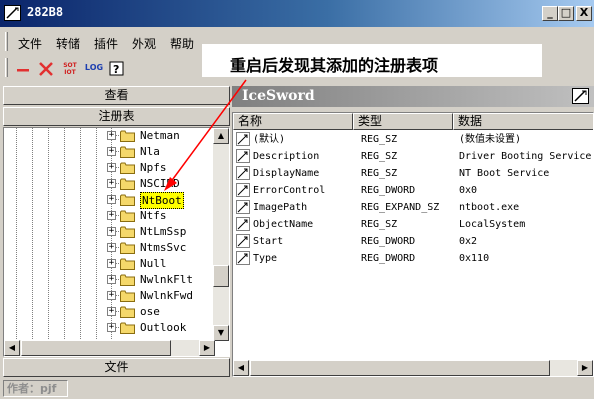 The image size is (594, 399). I want to click on close-button: X, so click(584, 13).